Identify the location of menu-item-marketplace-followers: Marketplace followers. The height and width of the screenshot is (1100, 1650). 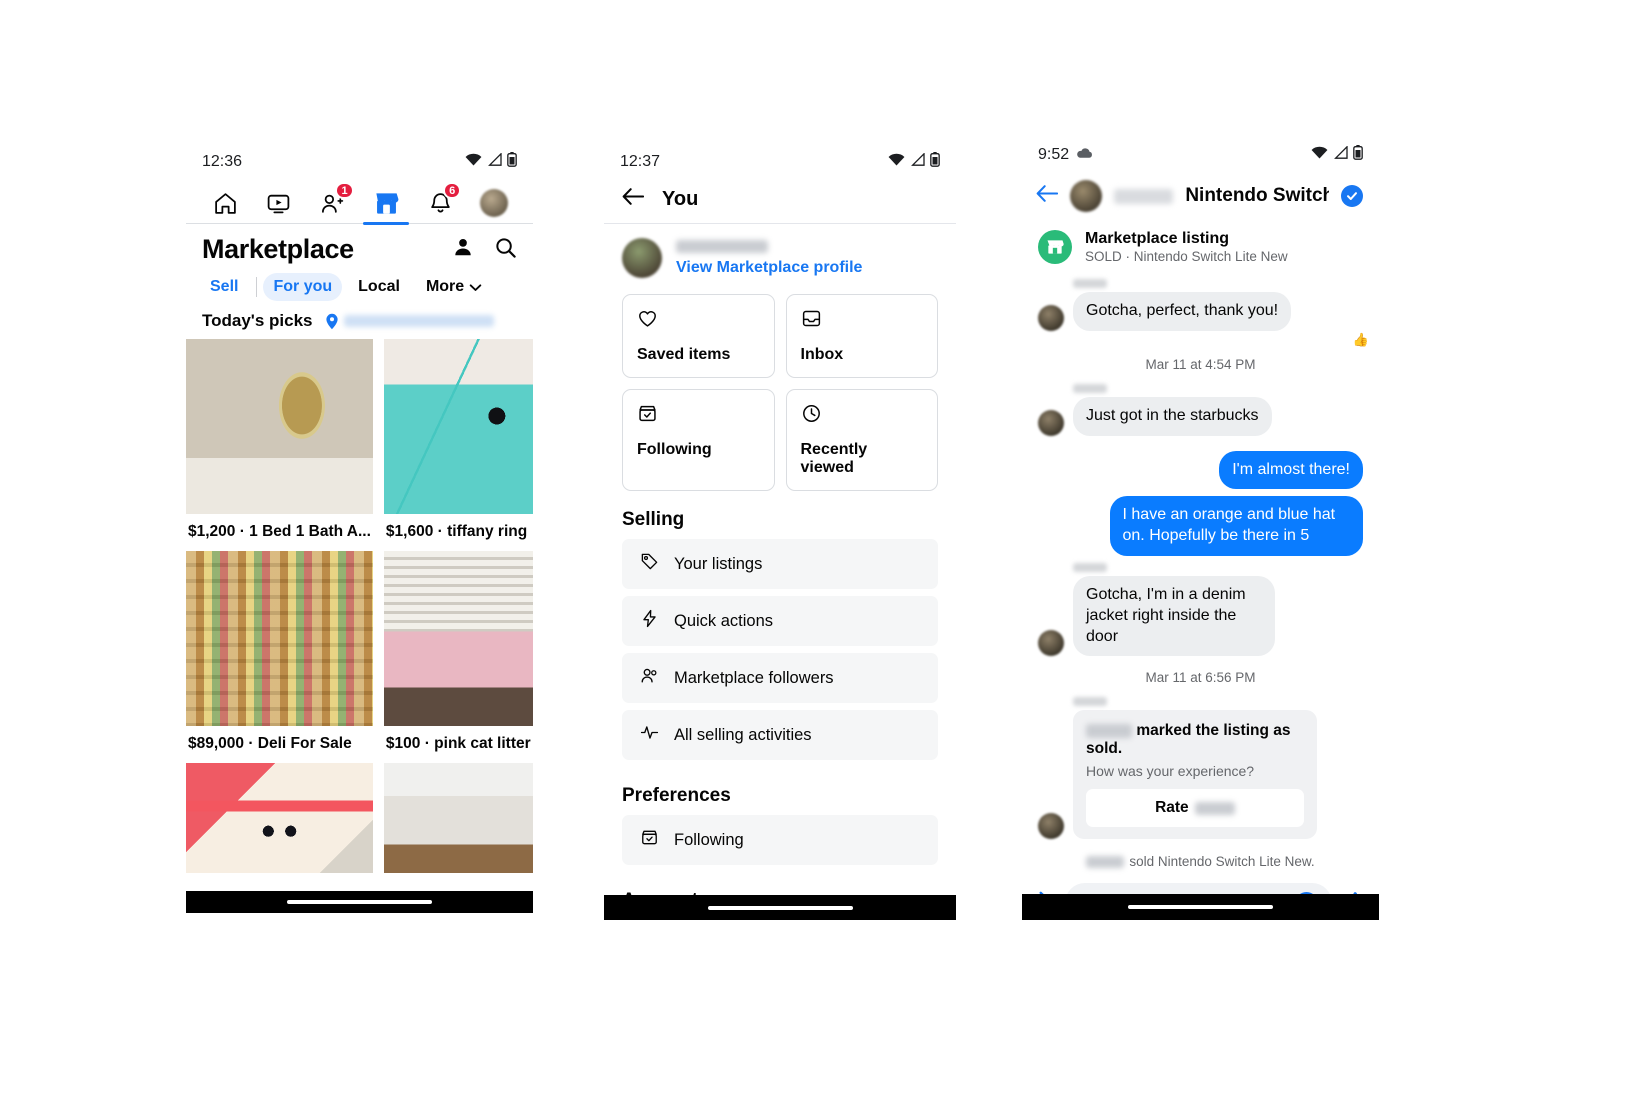
(780, 678).